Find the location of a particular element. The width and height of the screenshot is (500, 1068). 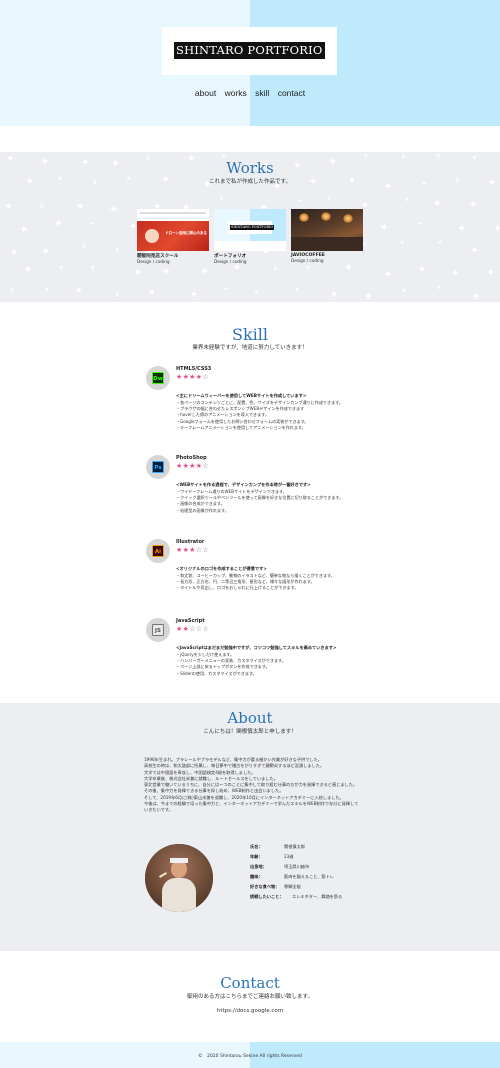

skill-point: ・処理型の画像が作れます。 is located at coordinates (202, 510).